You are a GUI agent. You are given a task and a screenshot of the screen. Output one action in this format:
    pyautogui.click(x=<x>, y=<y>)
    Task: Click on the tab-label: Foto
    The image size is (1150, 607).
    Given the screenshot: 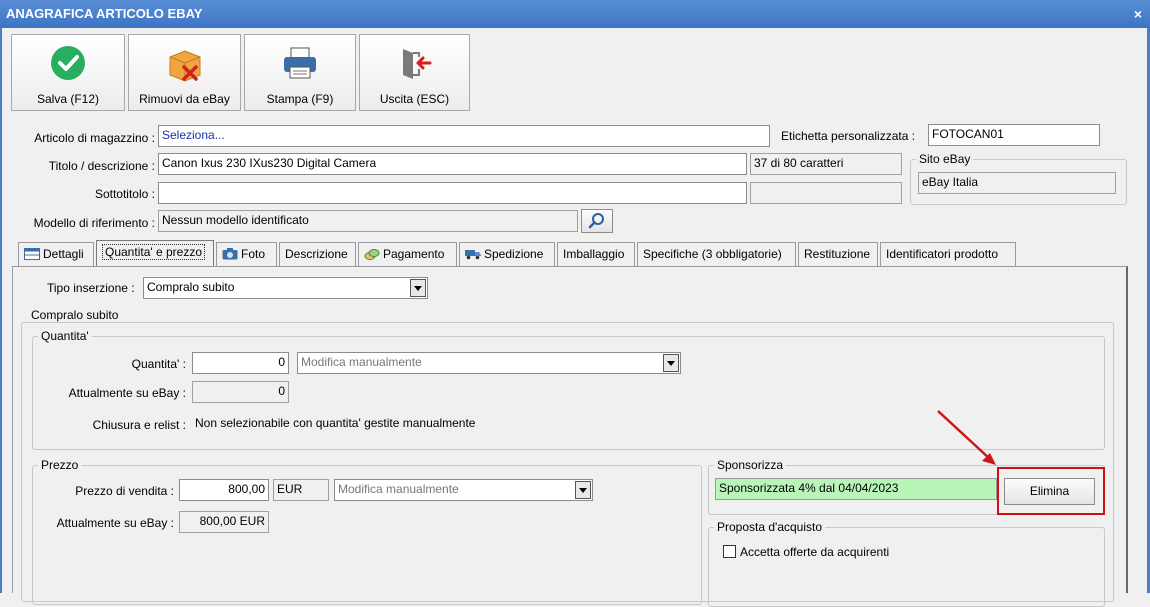 What is the action you would take?
    pyautogui.click(x=253, y=254)
    